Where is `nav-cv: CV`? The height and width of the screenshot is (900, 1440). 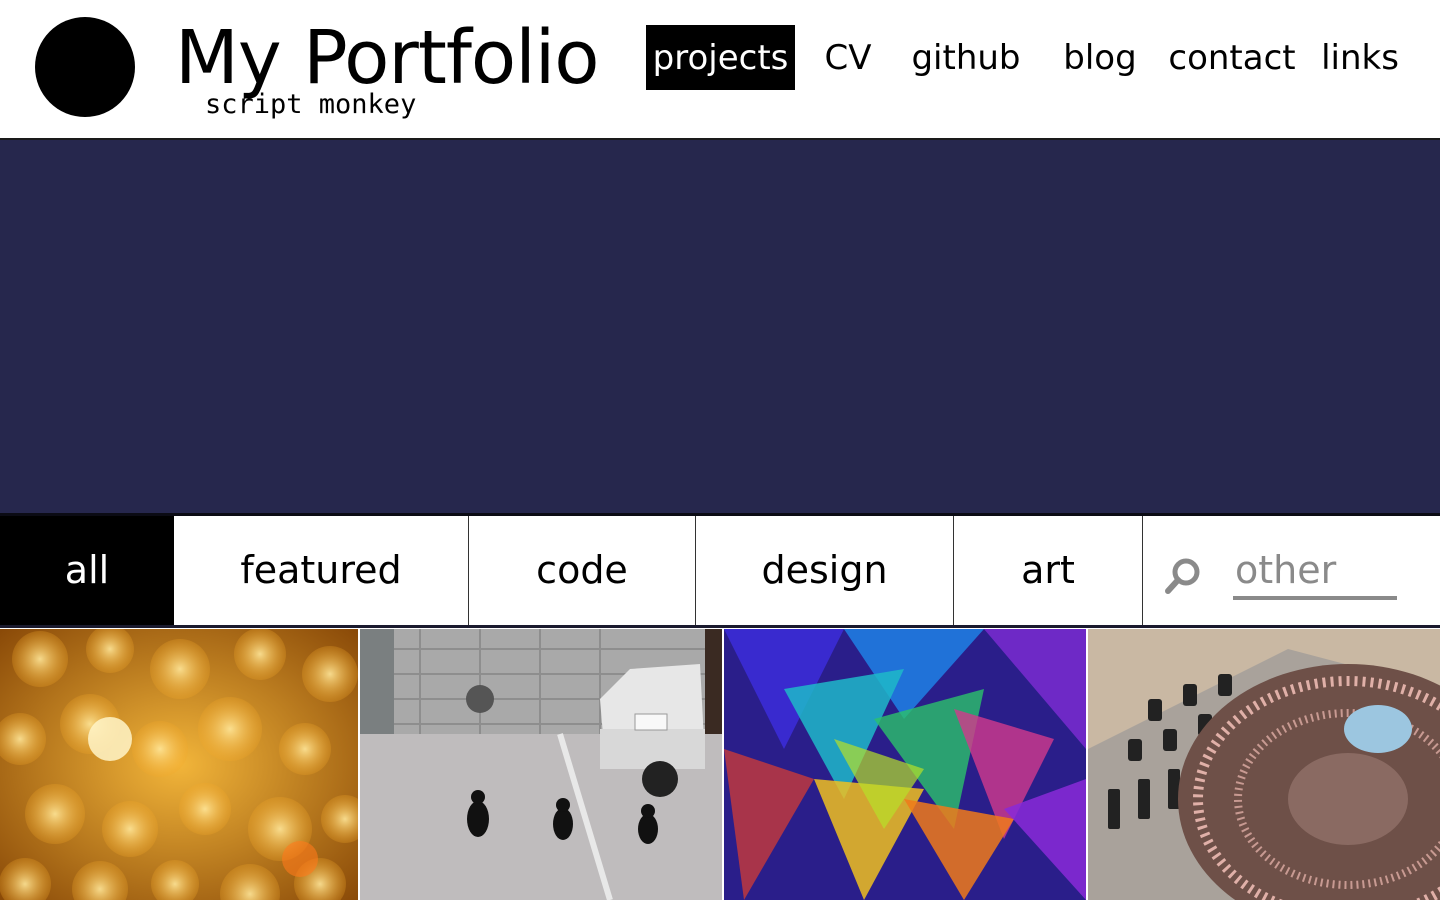 nav-cv: CV is located at coordinates (848, 57).